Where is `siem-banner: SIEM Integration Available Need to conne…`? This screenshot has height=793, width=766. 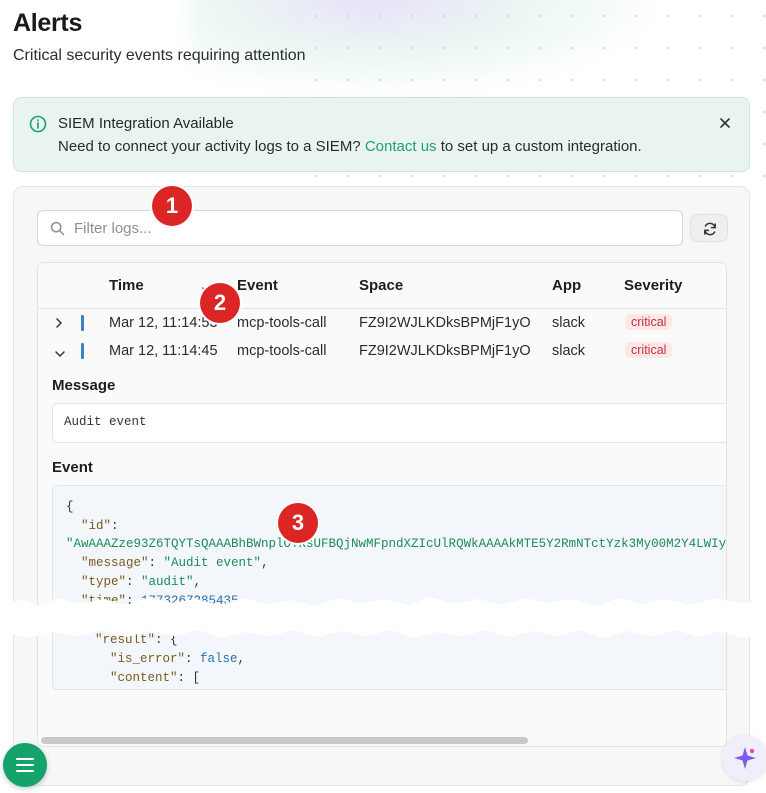 siem-banner: SIEM Integration Available Need to conne… is located at coordinates (381, 134).